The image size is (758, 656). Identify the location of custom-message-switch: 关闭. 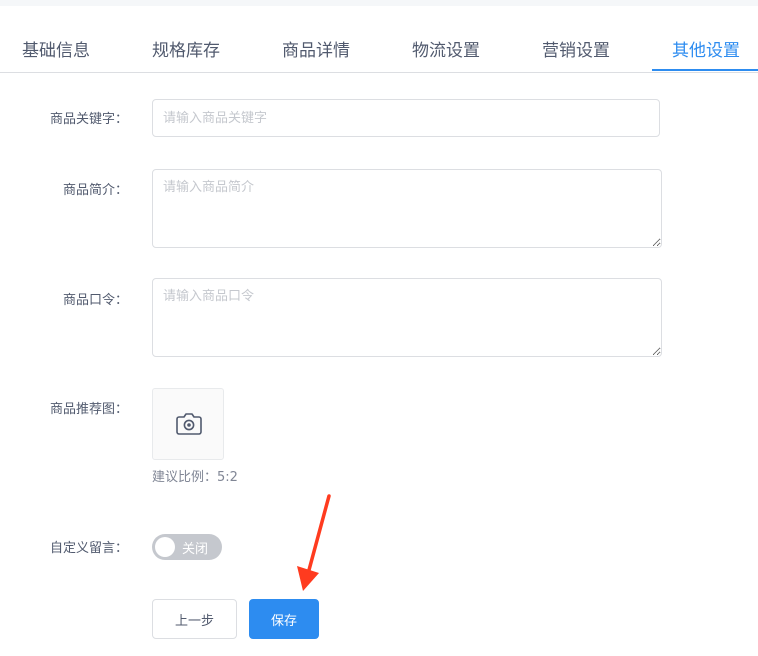
(187, 547).